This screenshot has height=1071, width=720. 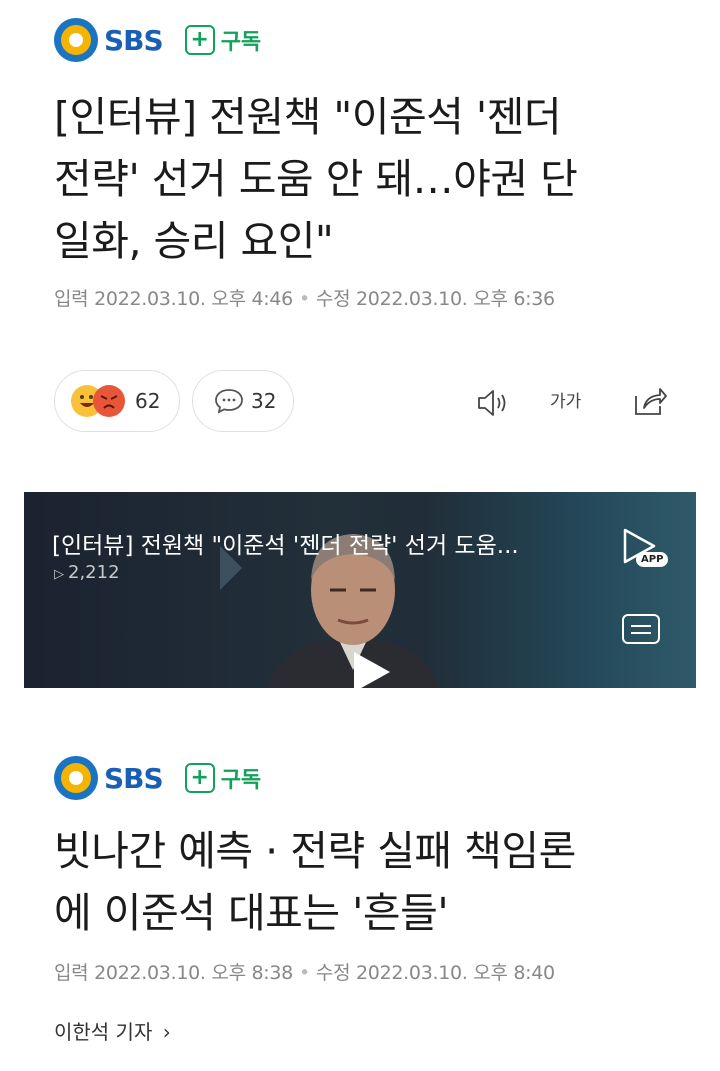 I want to click on input-time: 2022.03.10. 오후 8:38, so click(x=193, y=973).